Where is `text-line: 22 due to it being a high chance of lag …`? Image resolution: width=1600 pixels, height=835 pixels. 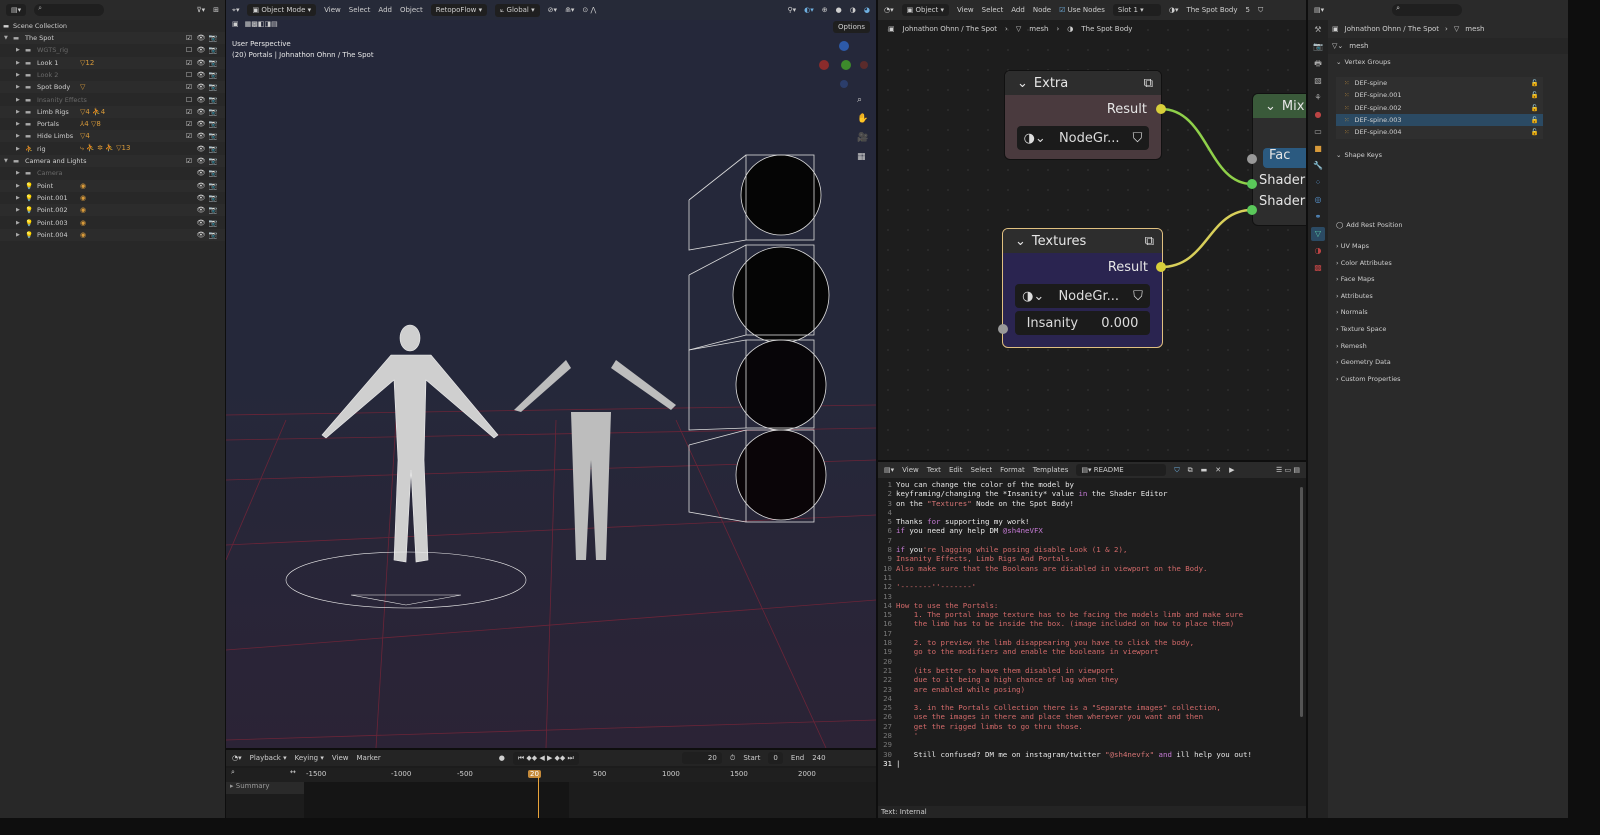
text-line: 22 due to it being a high chance of lag … is located at coordinates (1088, 679).